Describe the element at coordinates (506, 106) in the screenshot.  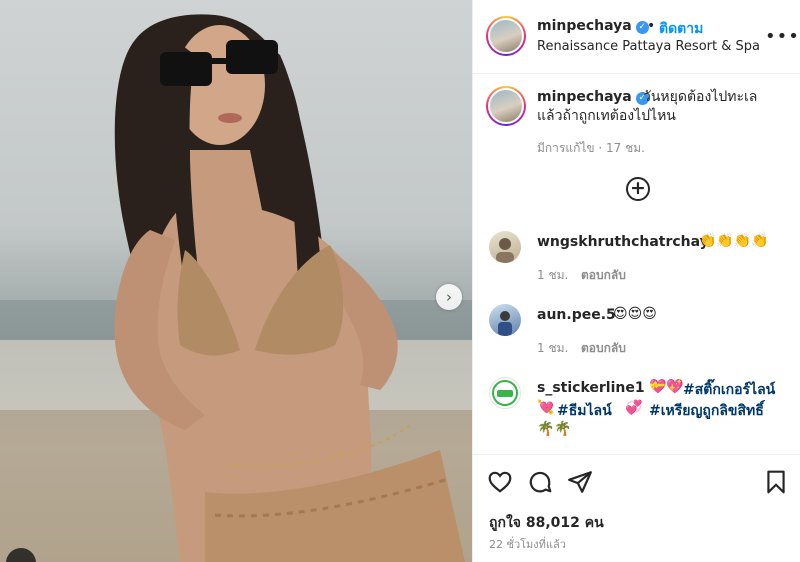
I see `caption-avatar` at that location.